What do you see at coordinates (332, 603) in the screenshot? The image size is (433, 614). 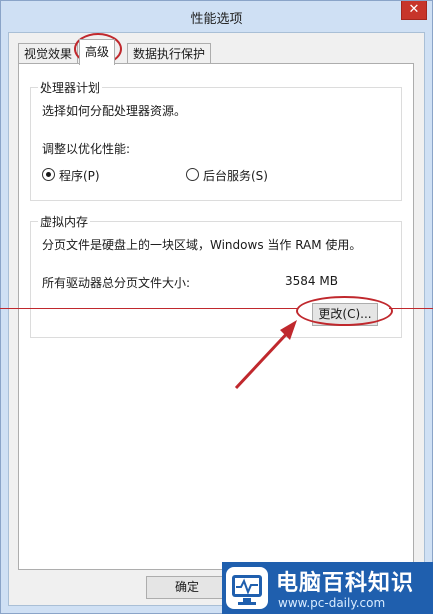 I see `watermark-url: www.pc-daily.com` at bounding box center [332, 603].